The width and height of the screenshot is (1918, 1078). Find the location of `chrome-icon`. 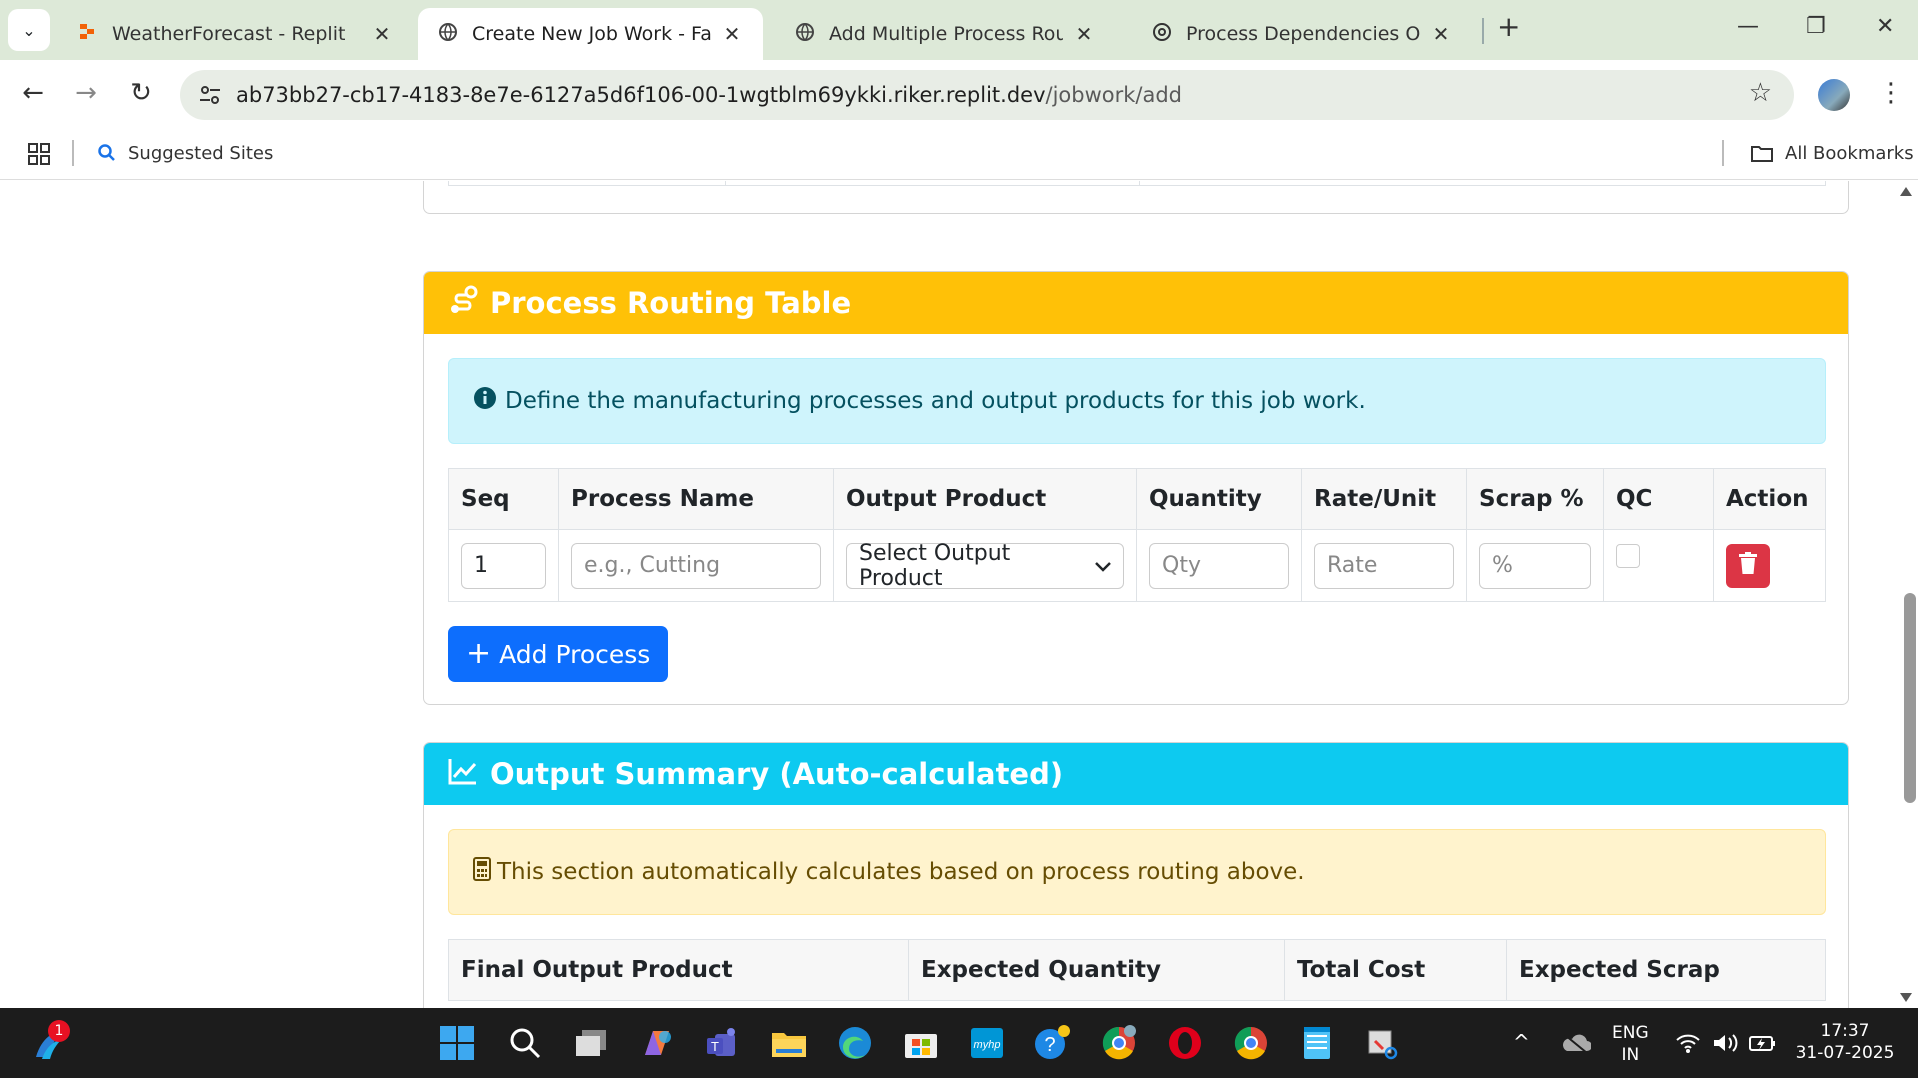

chrome-icon is located at coordinates (1251, 1043).